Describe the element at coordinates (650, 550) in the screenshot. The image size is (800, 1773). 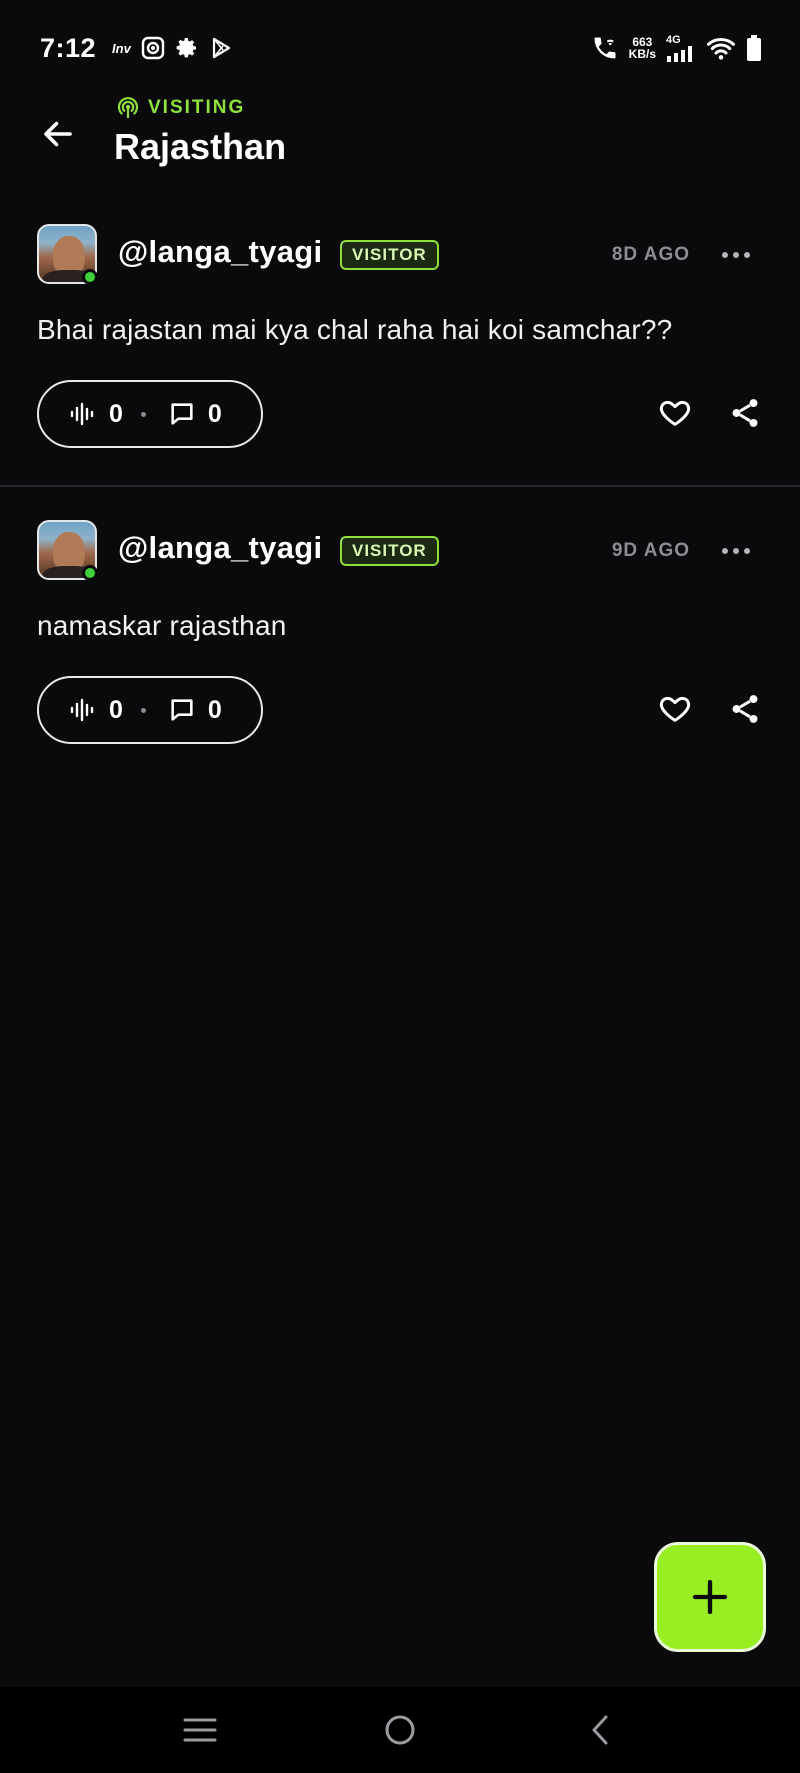
I see `post-time: 9D AGO` at that location.